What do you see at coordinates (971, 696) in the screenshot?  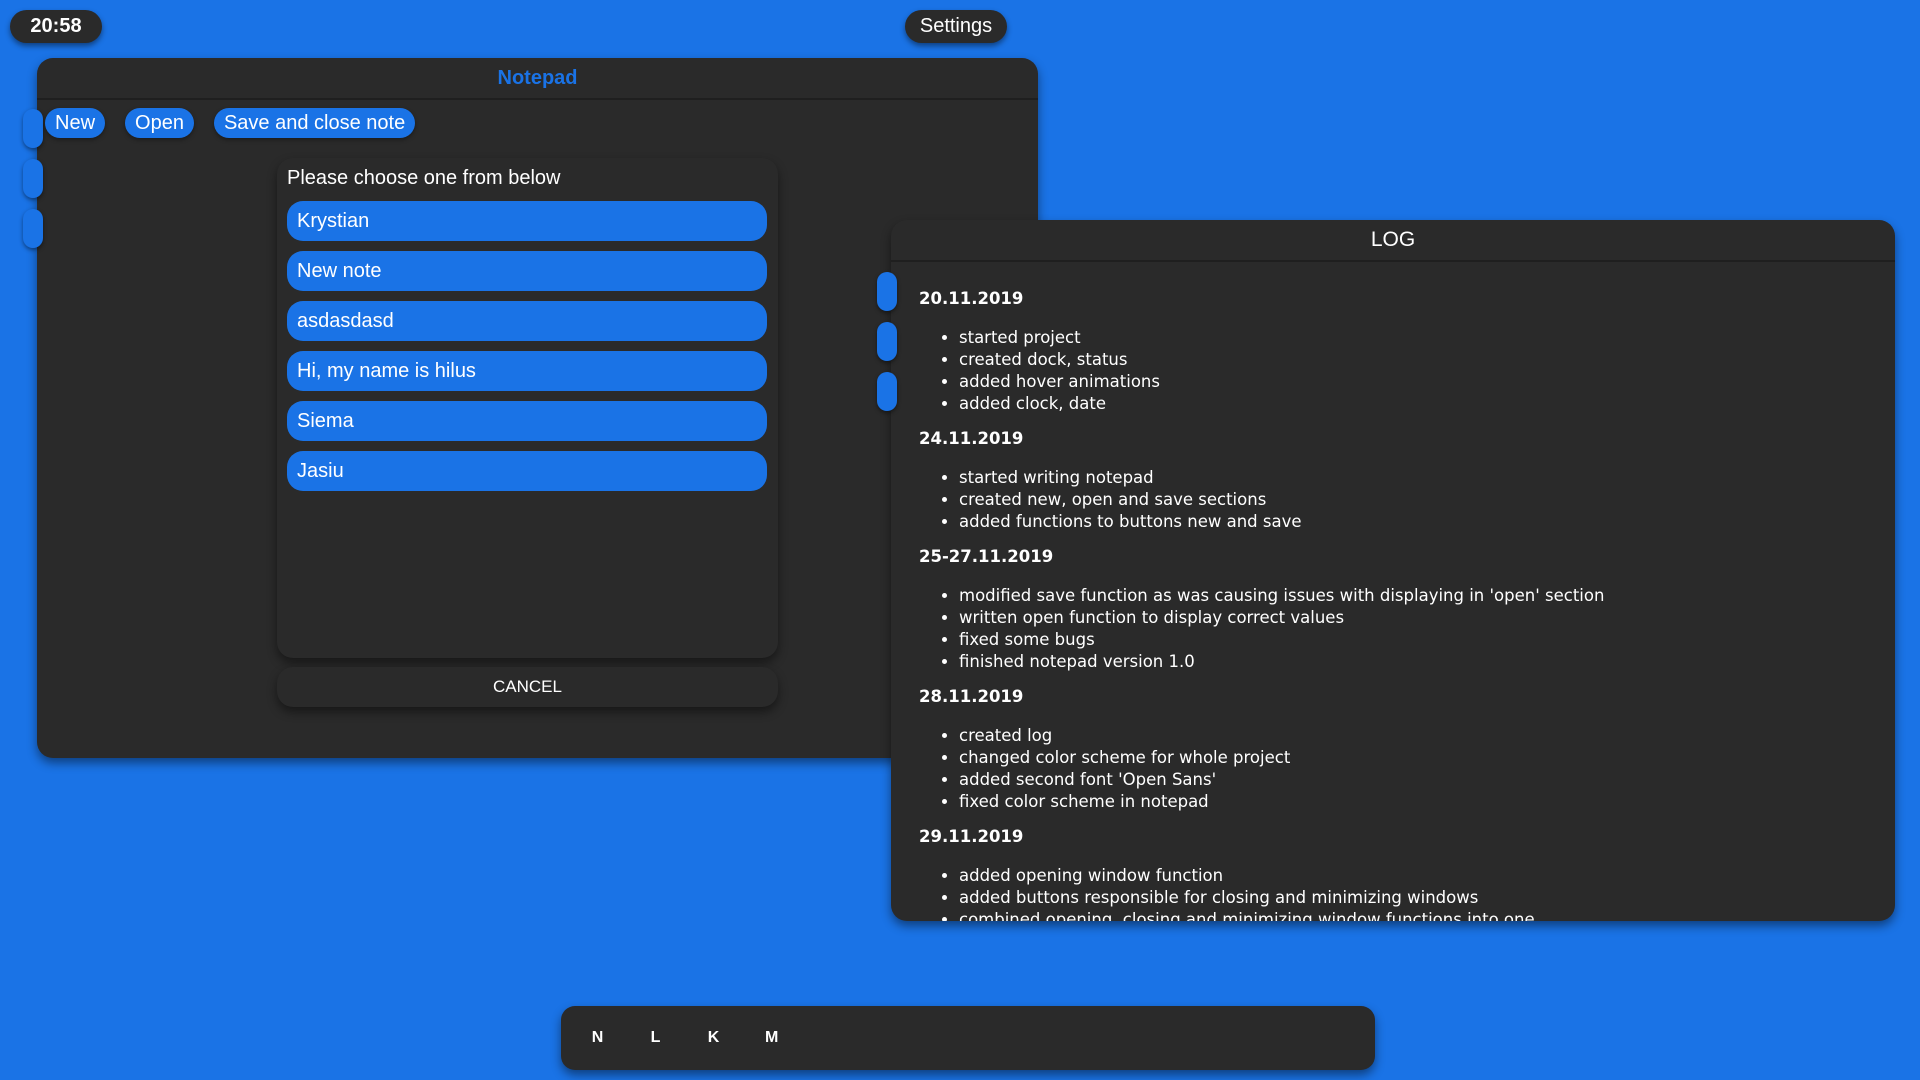 I see `log-date: 28.11.2019` at bounding box center [971, 696].